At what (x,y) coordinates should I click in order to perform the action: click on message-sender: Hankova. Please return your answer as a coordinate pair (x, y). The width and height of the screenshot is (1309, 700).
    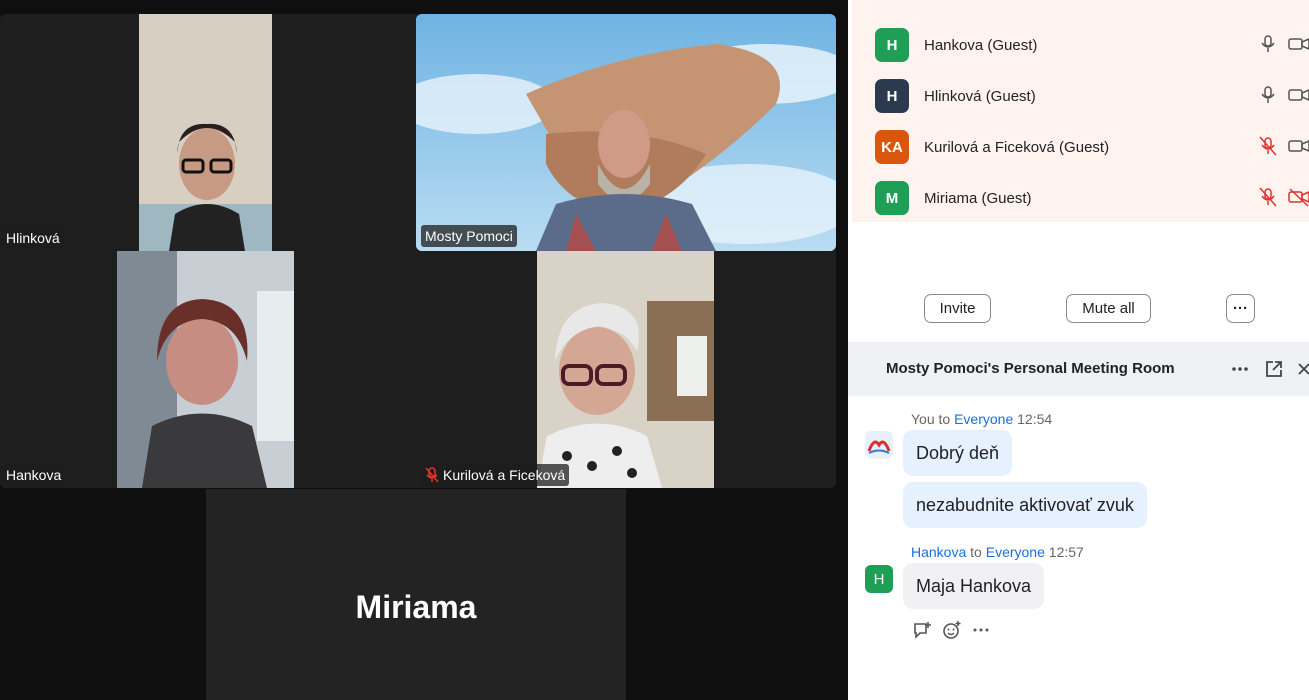
    Looking at the image, I should click on (938, 552).